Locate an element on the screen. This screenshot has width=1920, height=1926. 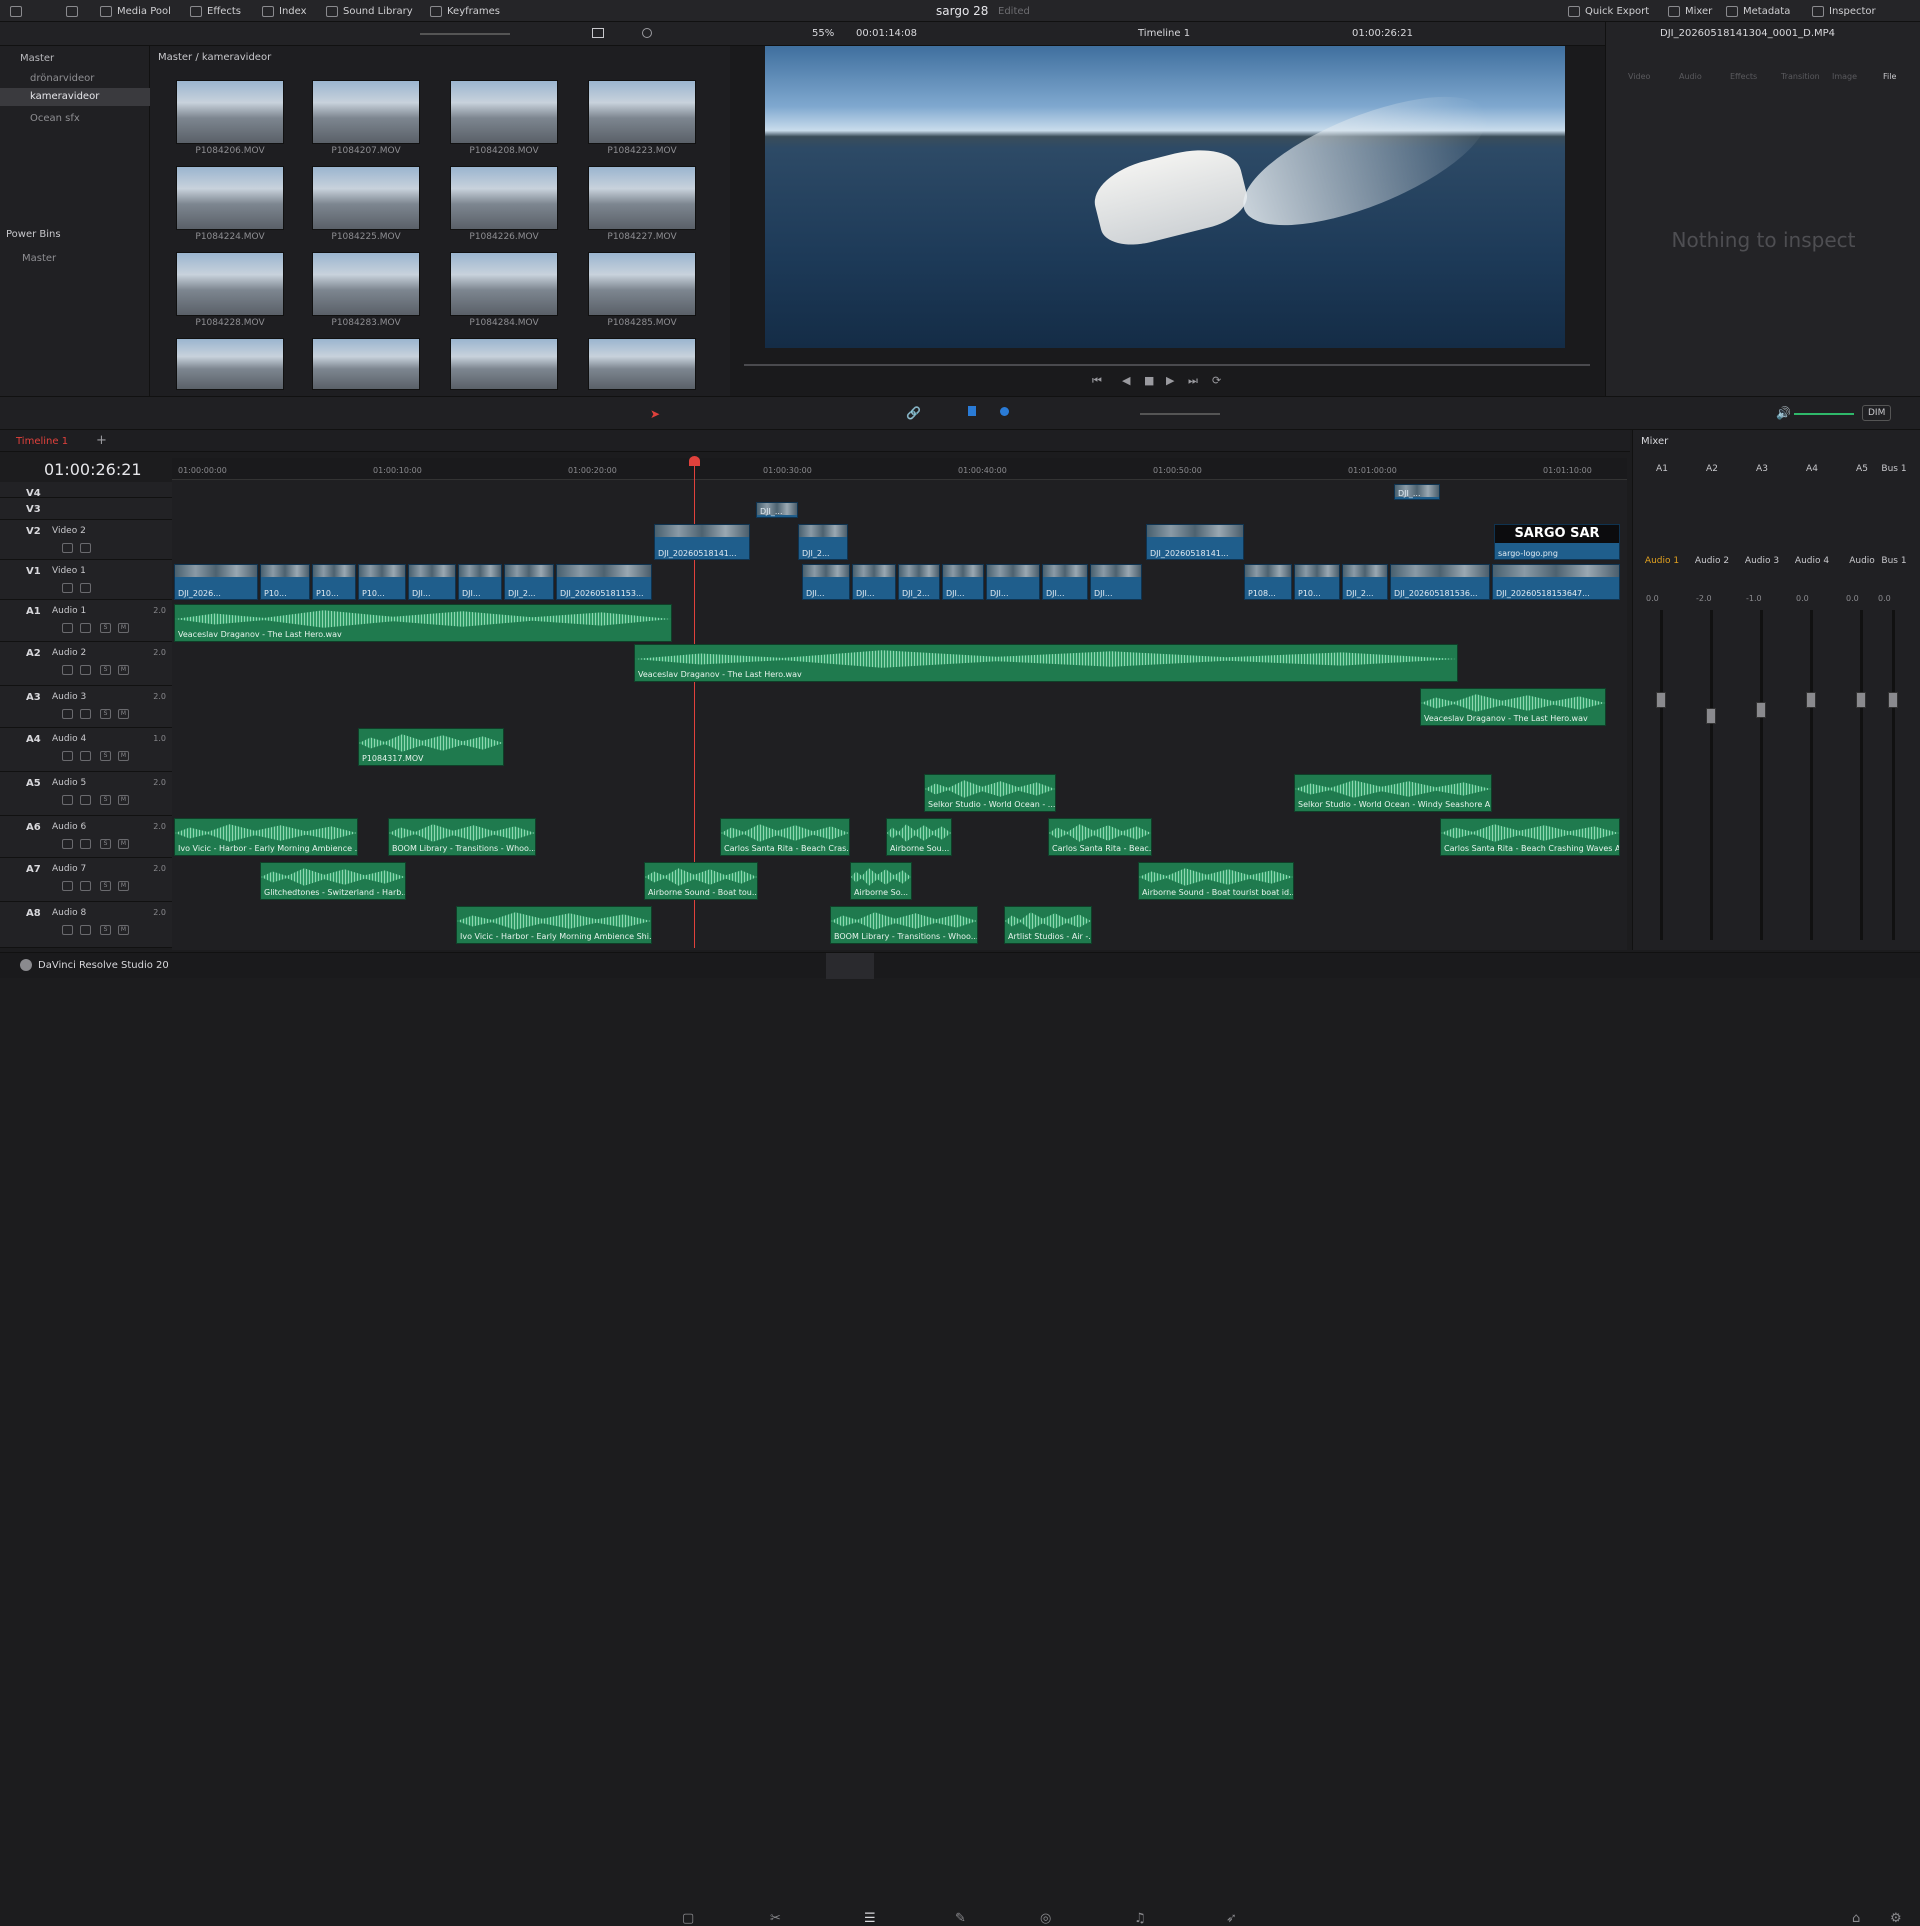
track-header: A7 Audio 7 2.0 S M is located at coordinates (86, 880).